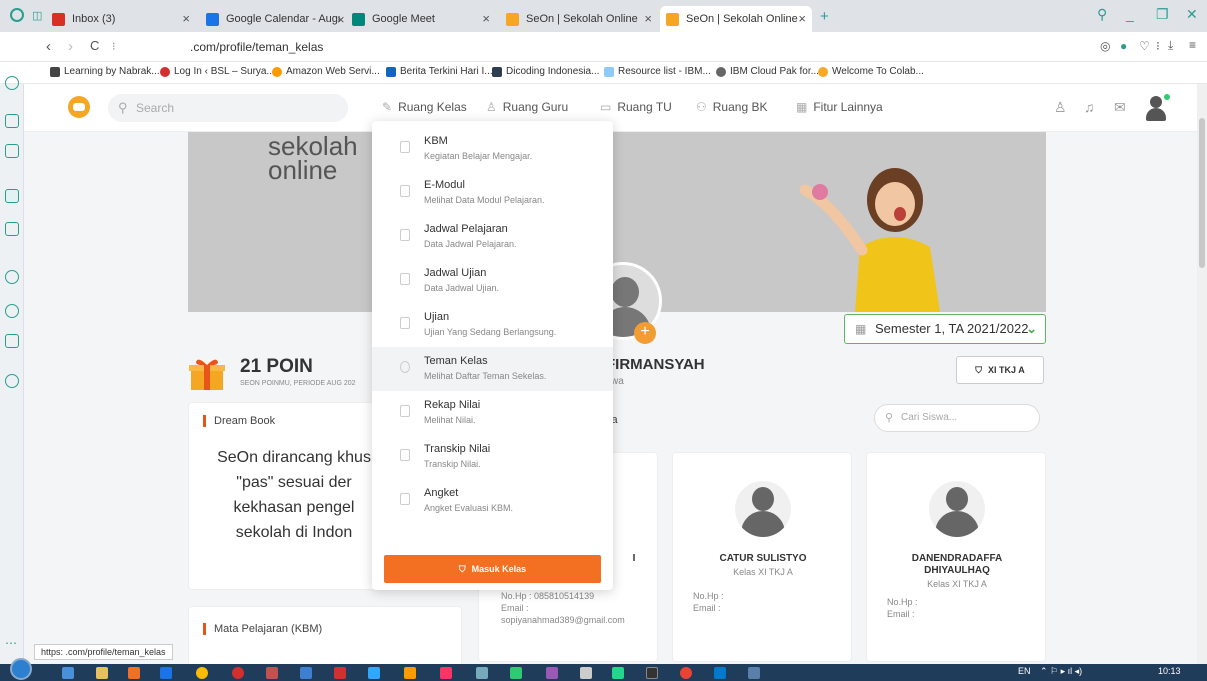  I want to click on opera-icon, so click(238, 673).